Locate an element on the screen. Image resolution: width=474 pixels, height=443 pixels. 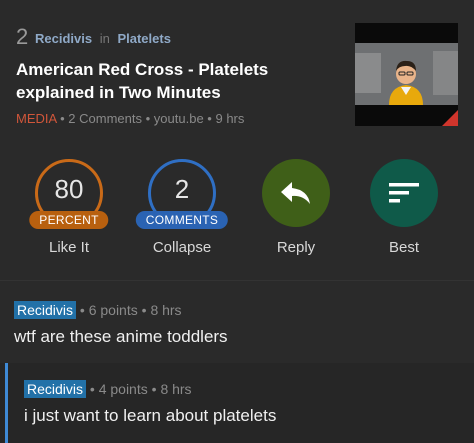
like-label: Like It is located at coordinates (69, 247).